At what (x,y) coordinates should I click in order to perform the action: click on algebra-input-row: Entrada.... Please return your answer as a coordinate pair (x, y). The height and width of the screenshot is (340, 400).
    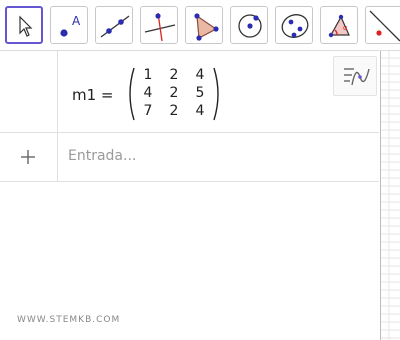
    Looking at the image, I should click on (189, 157).